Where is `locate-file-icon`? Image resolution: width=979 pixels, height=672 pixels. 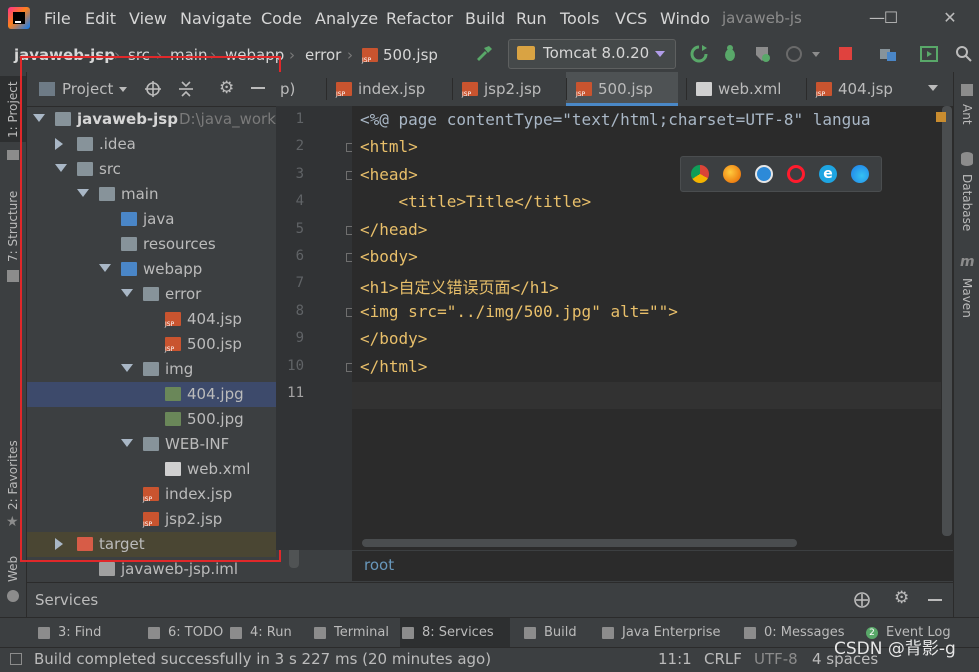
locate-file-icon is located at coordinates (153, 89).